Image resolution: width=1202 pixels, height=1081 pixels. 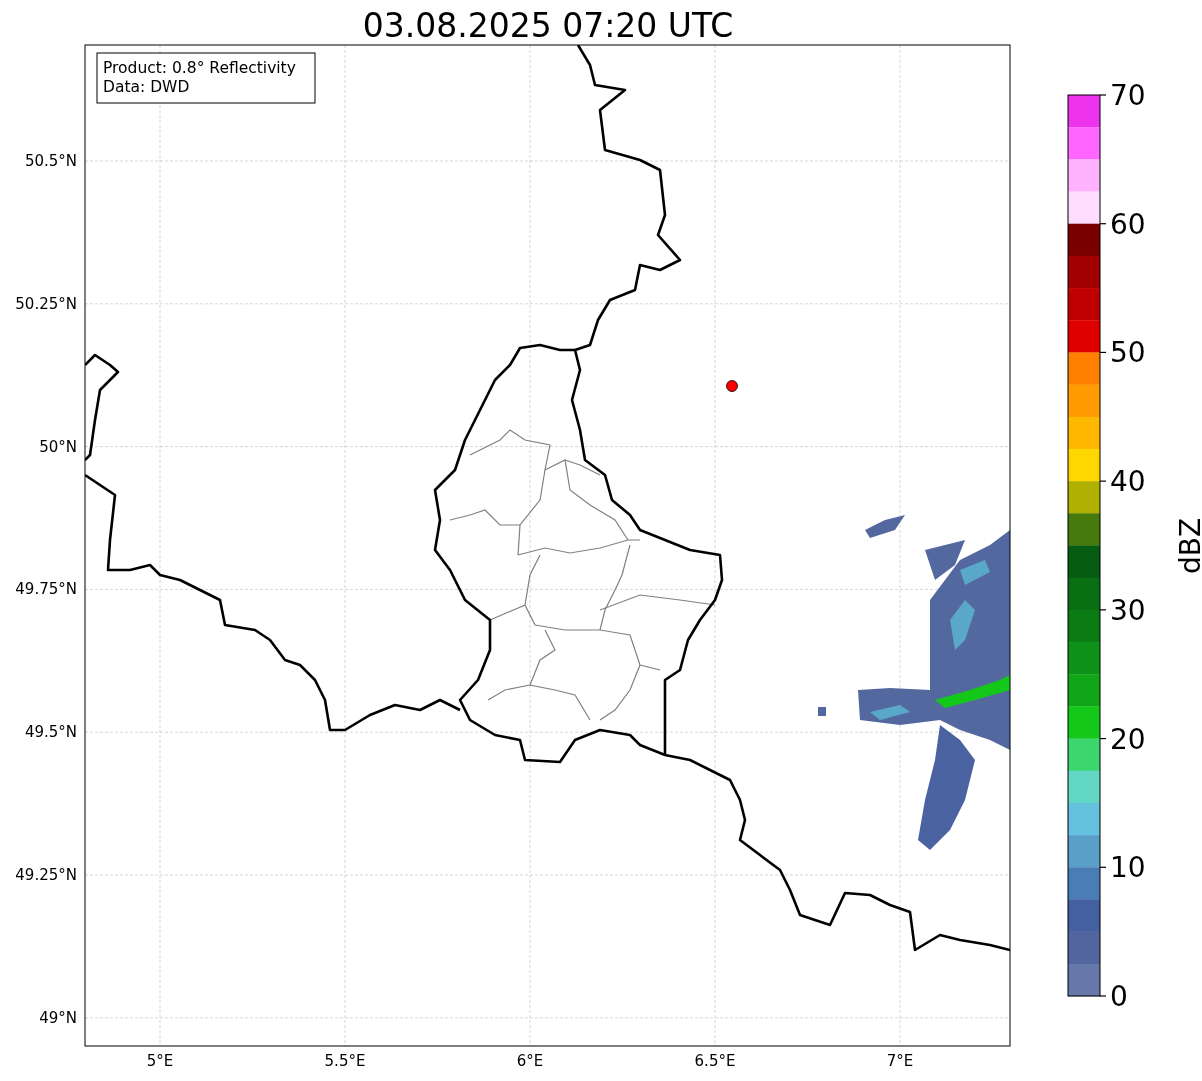 What do you see at coordinates (1128, 224) in the screenshot?
I see `colorbar-tick-label: 60` at bounding box center [1128, 224].